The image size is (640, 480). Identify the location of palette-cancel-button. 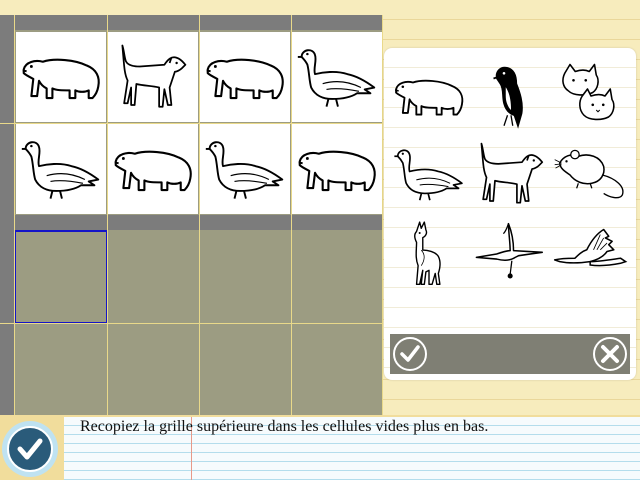
(610, 354).